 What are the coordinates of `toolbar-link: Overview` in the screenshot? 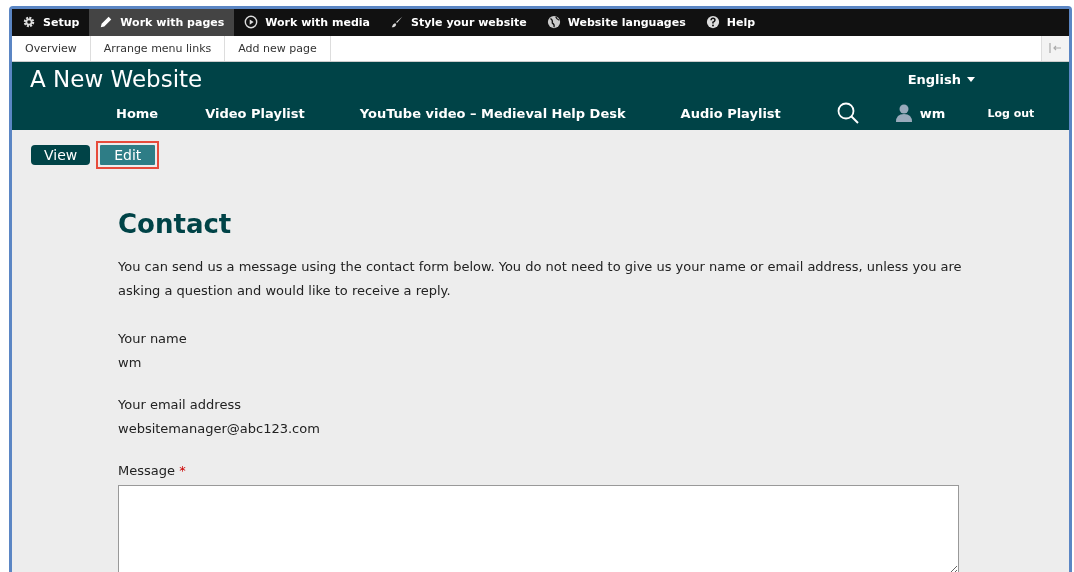 It's located at (51, 48).